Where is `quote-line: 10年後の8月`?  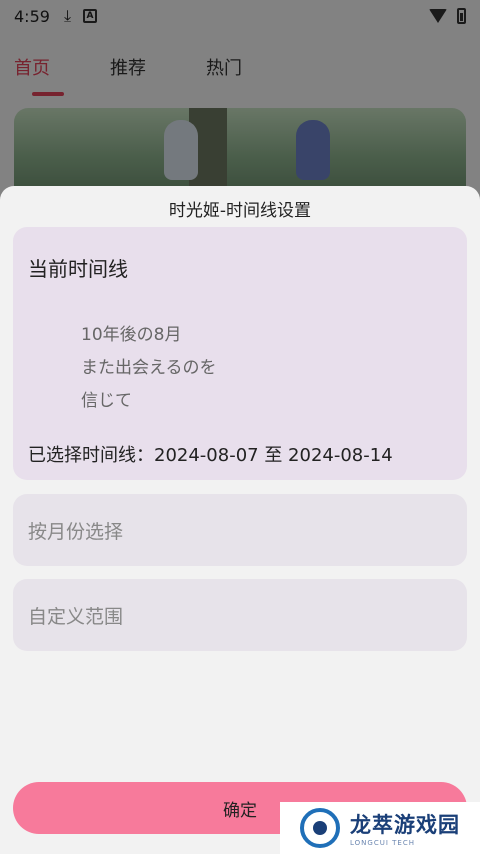 quote-line: 10年後の8月 is located at coordinates (131, 335).